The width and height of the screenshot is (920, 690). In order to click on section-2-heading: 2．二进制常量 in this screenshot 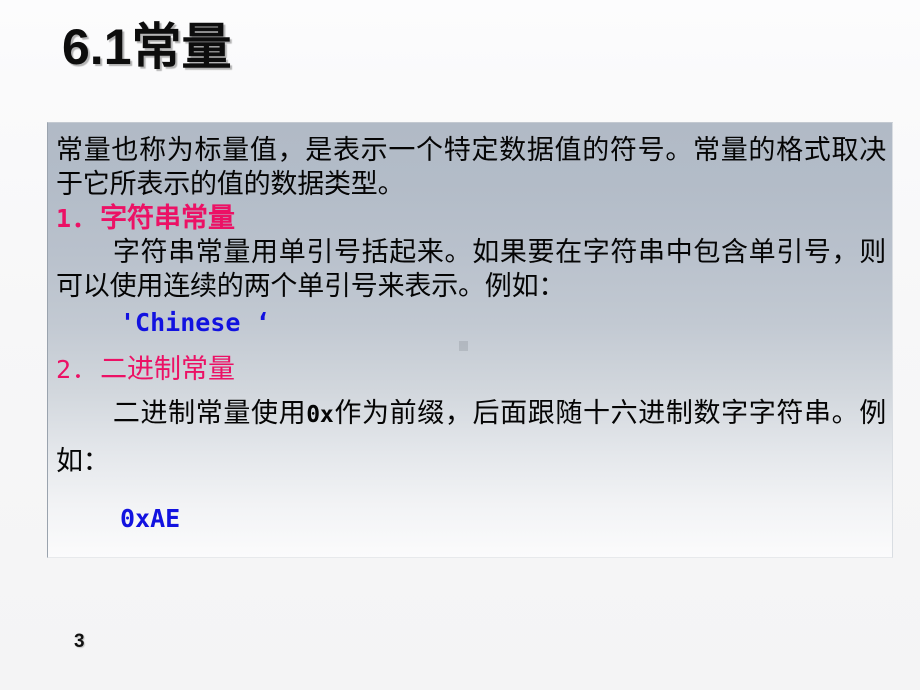, I will do `click(471, 369)`.